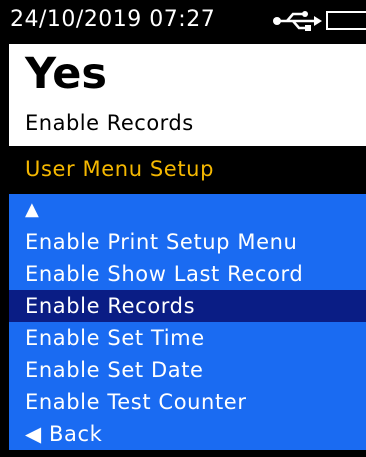 This screenshot has width=366, height=457. Describe the element at coordinates (187, 338) in the screenshot. I see `menu-item-enable-set-time: Enable Set Time` at that location.